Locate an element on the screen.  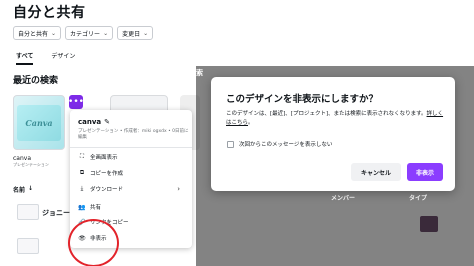
filter-category: カテゴリー ⌄ is located at coordinates (89, 33).